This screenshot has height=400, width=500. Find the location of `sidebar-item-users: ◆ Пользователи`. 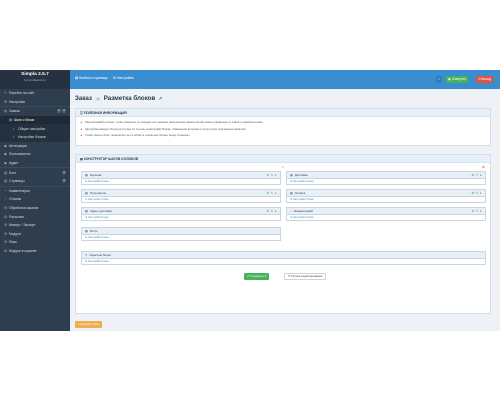

sidebar-item-users: ◆ Пользователи is located at coordinates (35, 154).